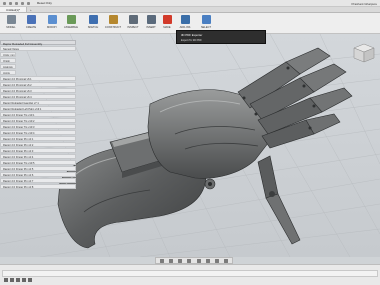  I want to click on insert-icon, so click(151, 19).